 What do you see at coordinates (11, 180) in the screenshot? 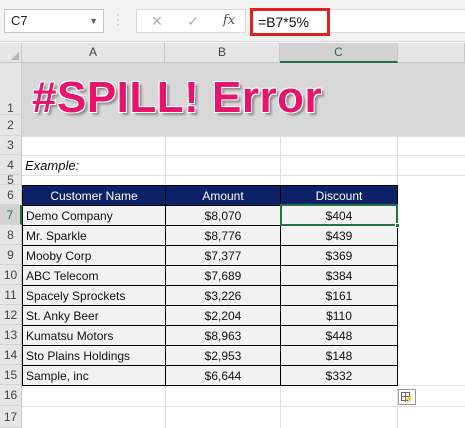
I see `row-header-5: 5` at bounding box center [11, 180].